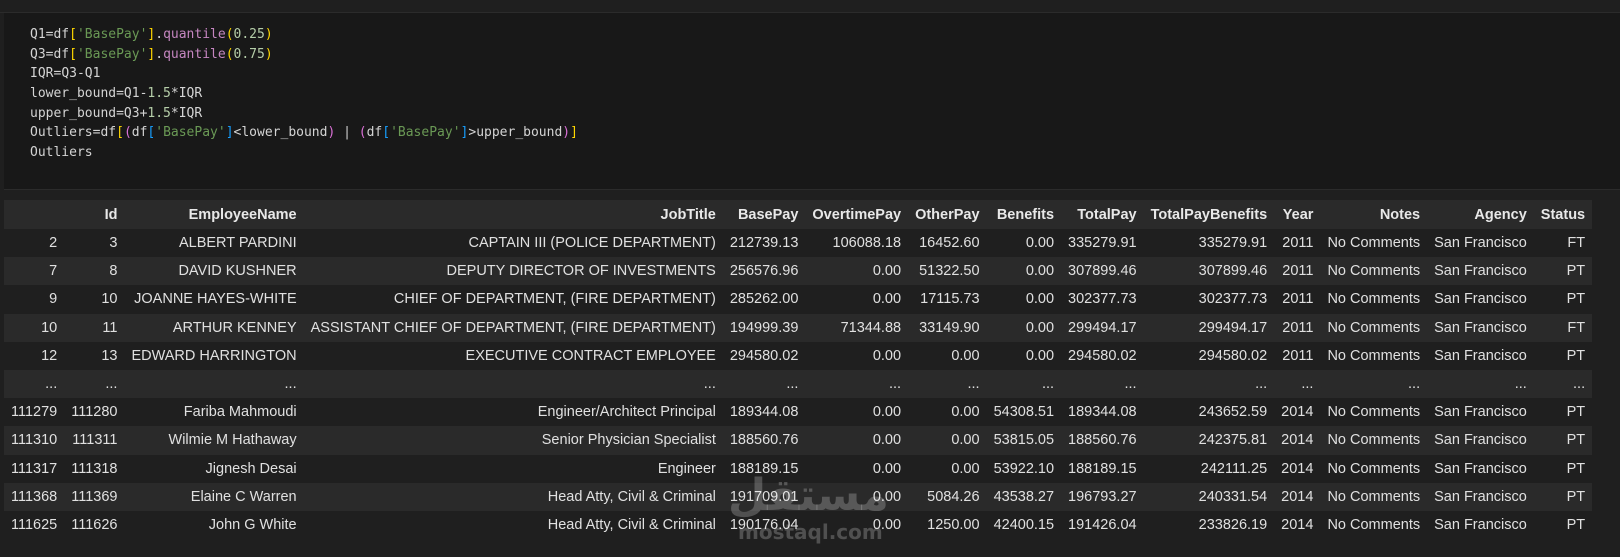 The width and height of the screenshot is (1620, 557). Describe the element at coordinates (34, 355) in the screenshot. I see `row-index-cell: 12` at that location.